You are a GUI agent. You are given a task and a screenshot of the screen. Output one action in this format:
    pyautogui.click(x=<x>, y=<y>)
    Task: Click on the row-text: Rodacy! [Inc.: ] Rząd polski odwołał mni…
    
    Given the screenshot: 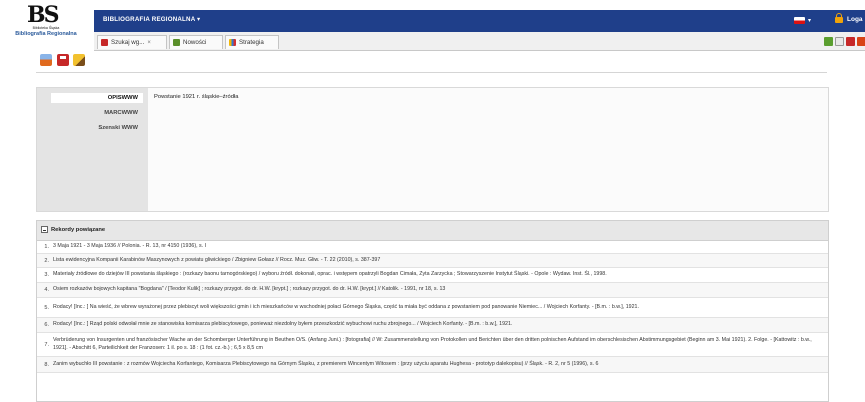 What is the action you would take?
    pyautogui.click(x=440, y=325)
    